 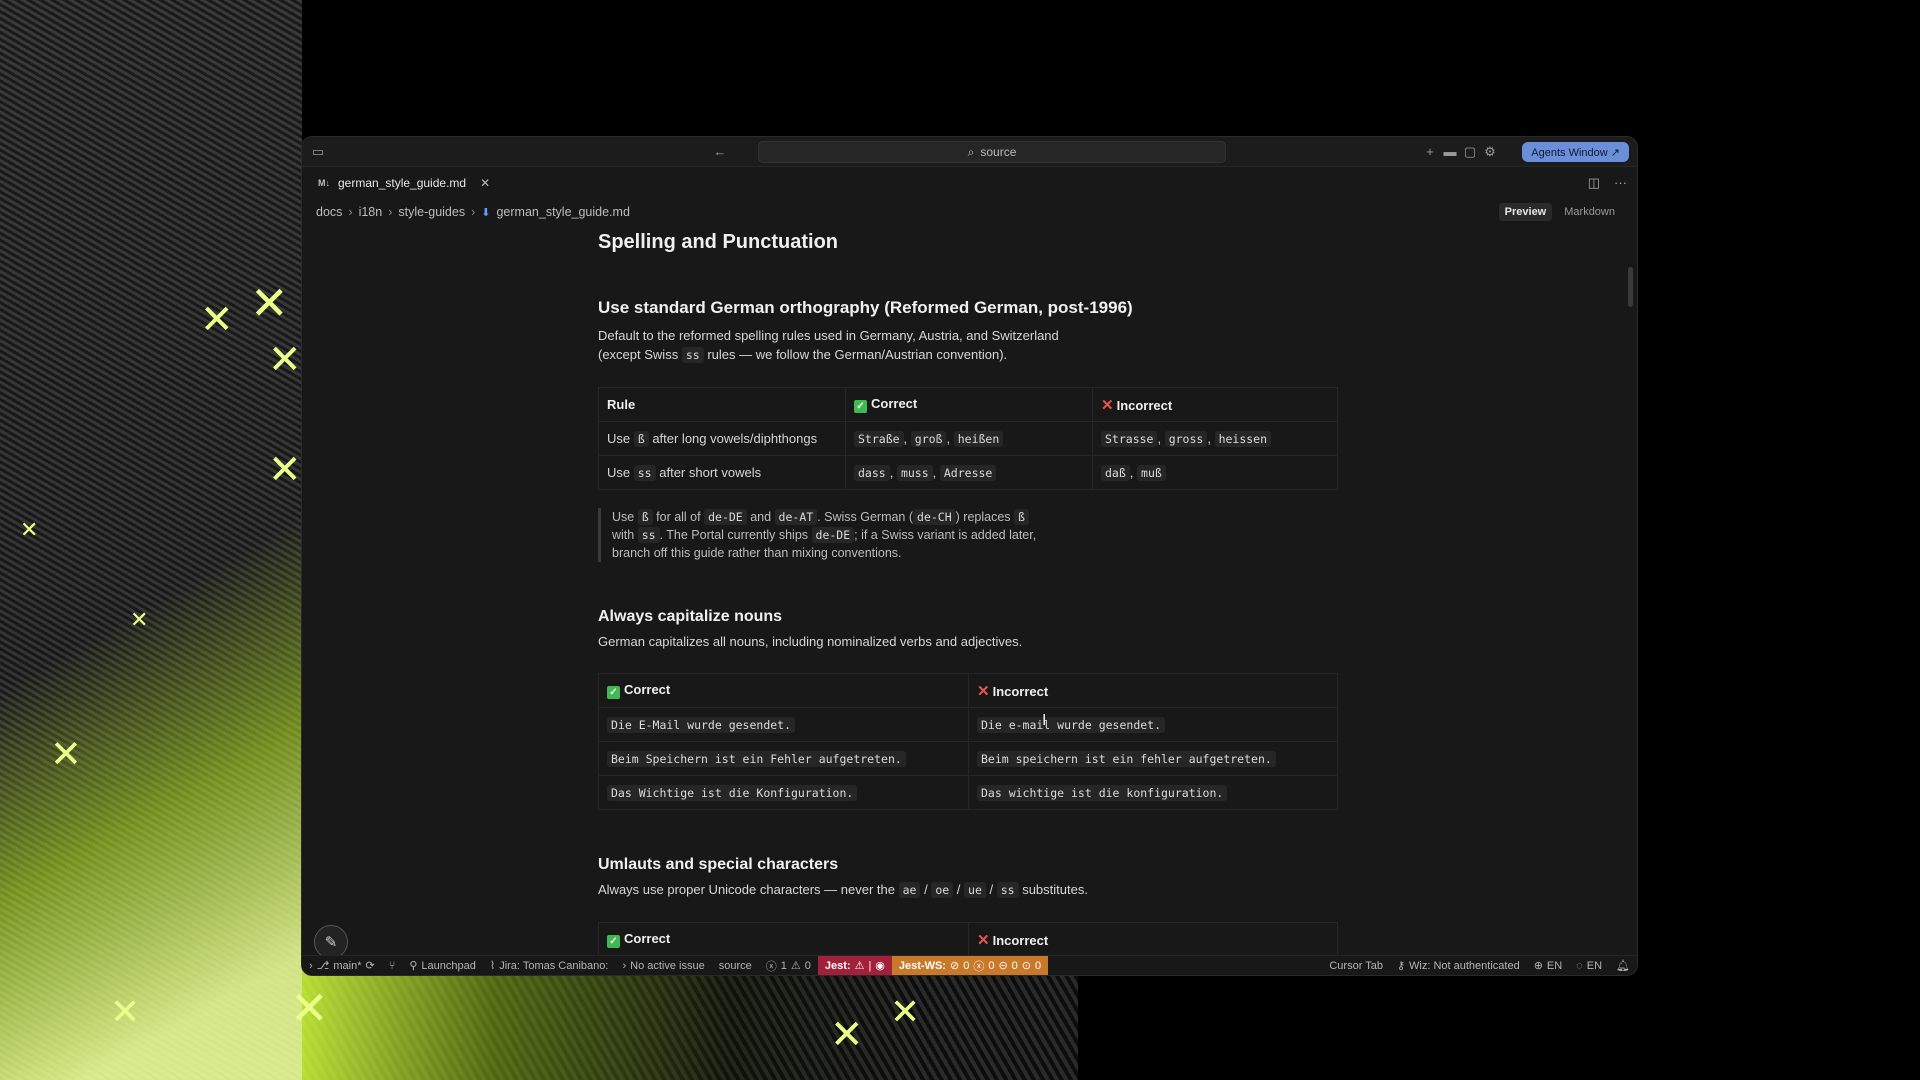 I want to click on inline-code: Die e-mail wurde gesendet., so click(x=1071, y=725).